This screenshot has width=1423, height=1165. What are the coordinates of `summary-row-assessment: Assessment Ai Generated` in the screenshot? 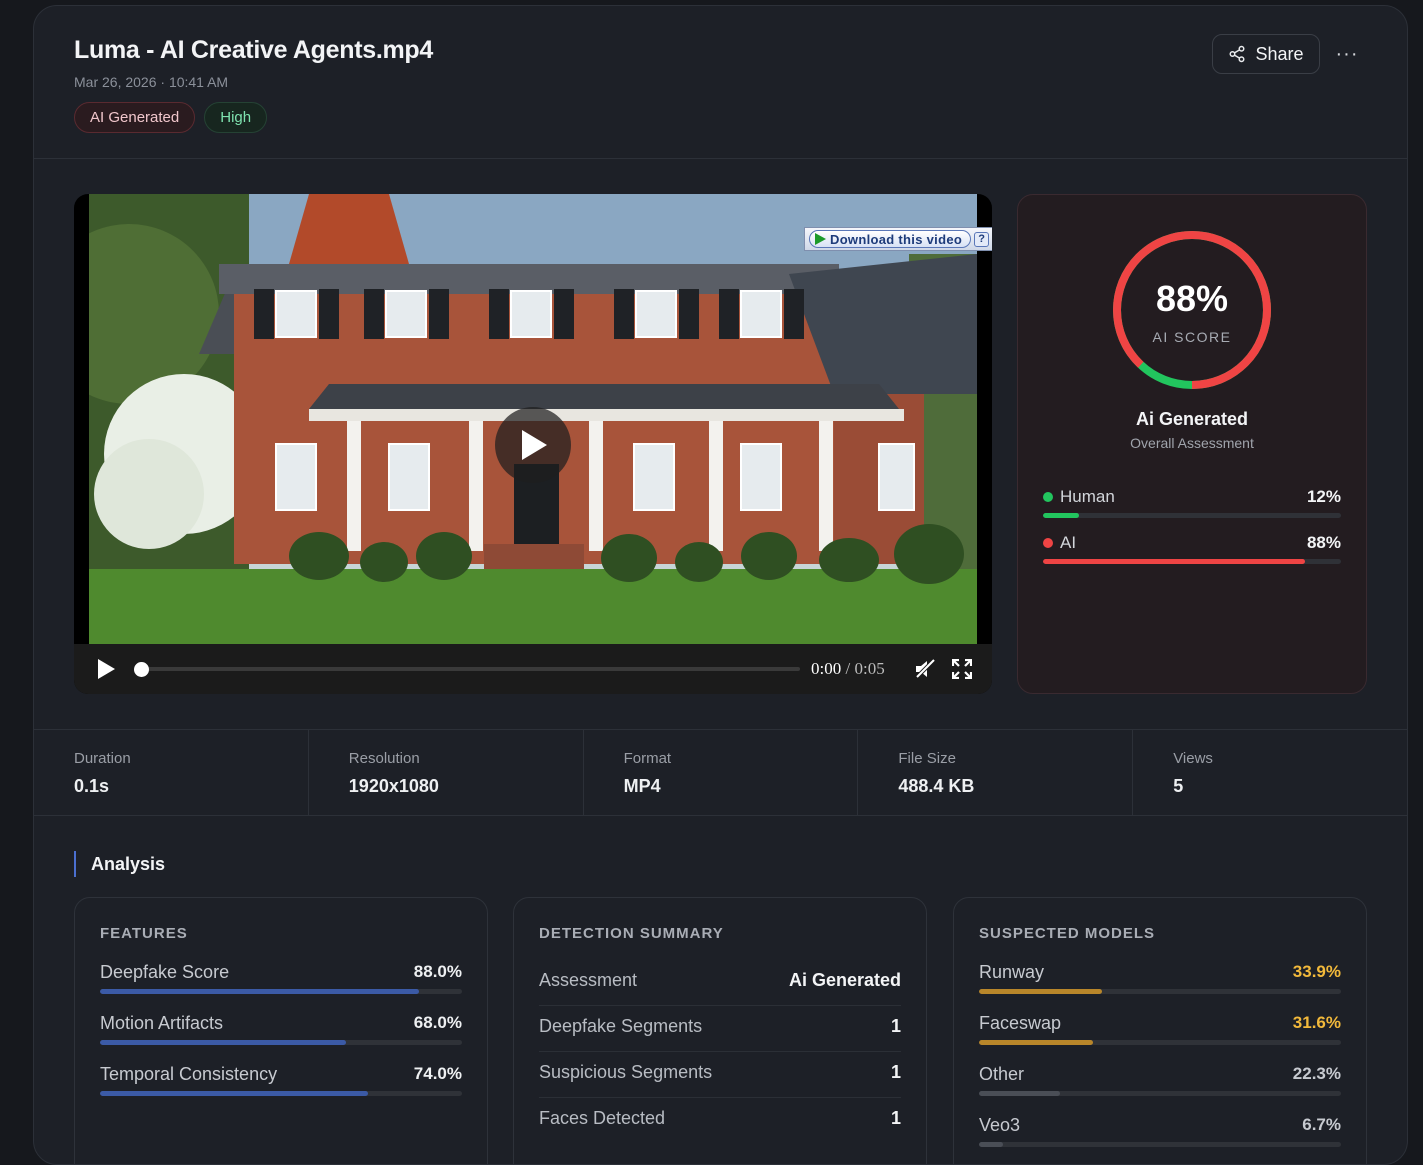 It's located at (720, 983).